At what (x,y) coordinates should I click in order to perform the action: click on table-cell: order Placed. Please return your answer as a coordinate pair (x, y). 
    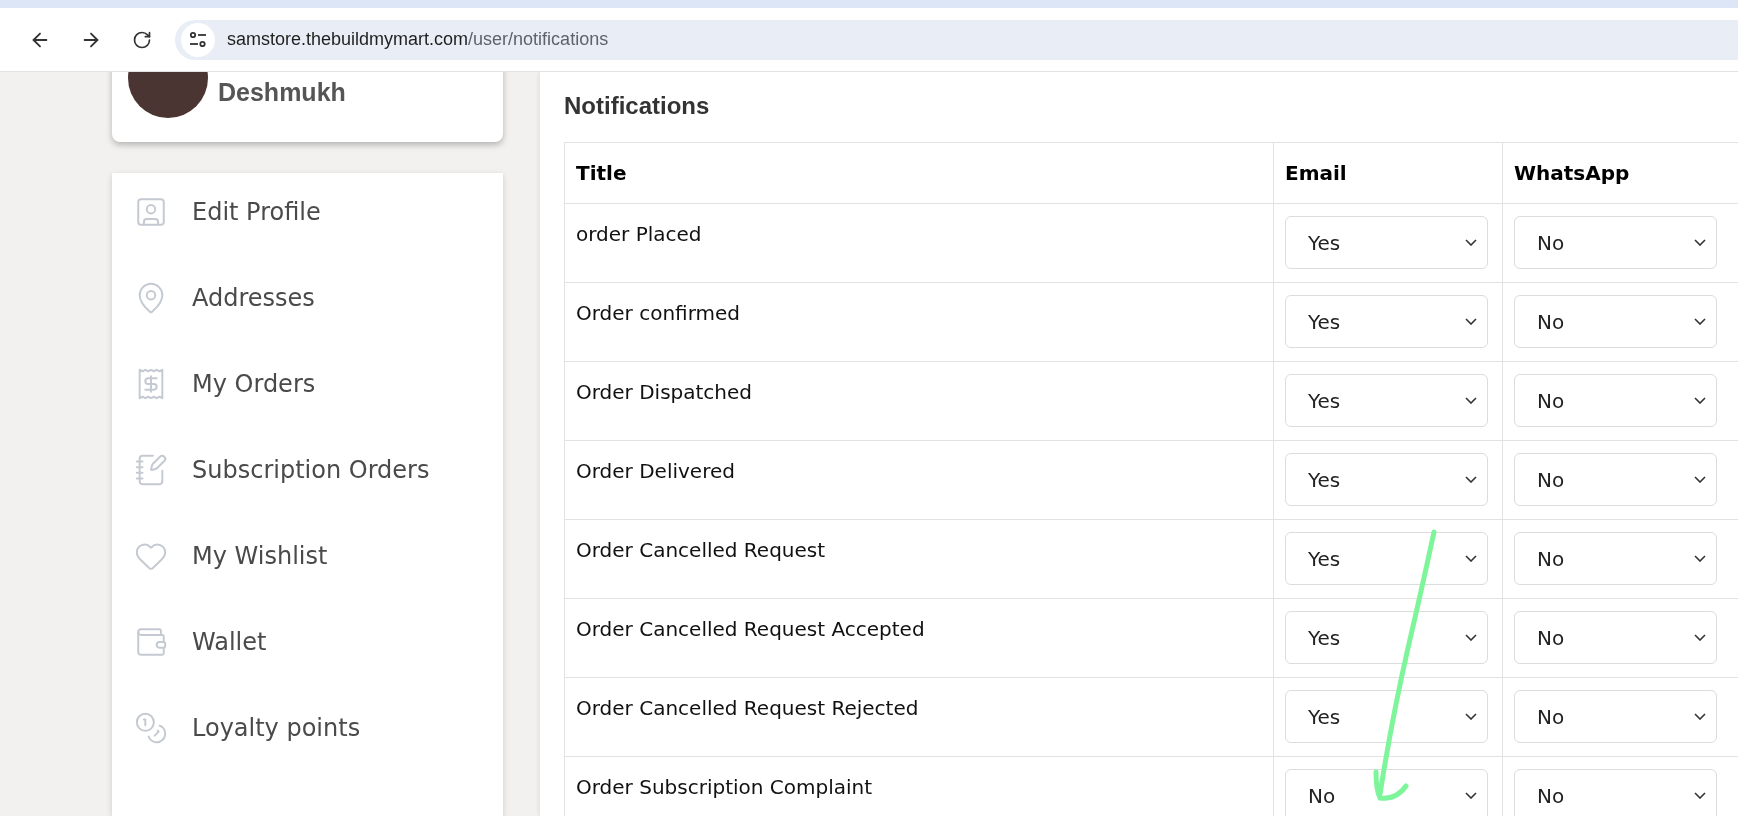
    Looking at the image, I should click on (919, 243).